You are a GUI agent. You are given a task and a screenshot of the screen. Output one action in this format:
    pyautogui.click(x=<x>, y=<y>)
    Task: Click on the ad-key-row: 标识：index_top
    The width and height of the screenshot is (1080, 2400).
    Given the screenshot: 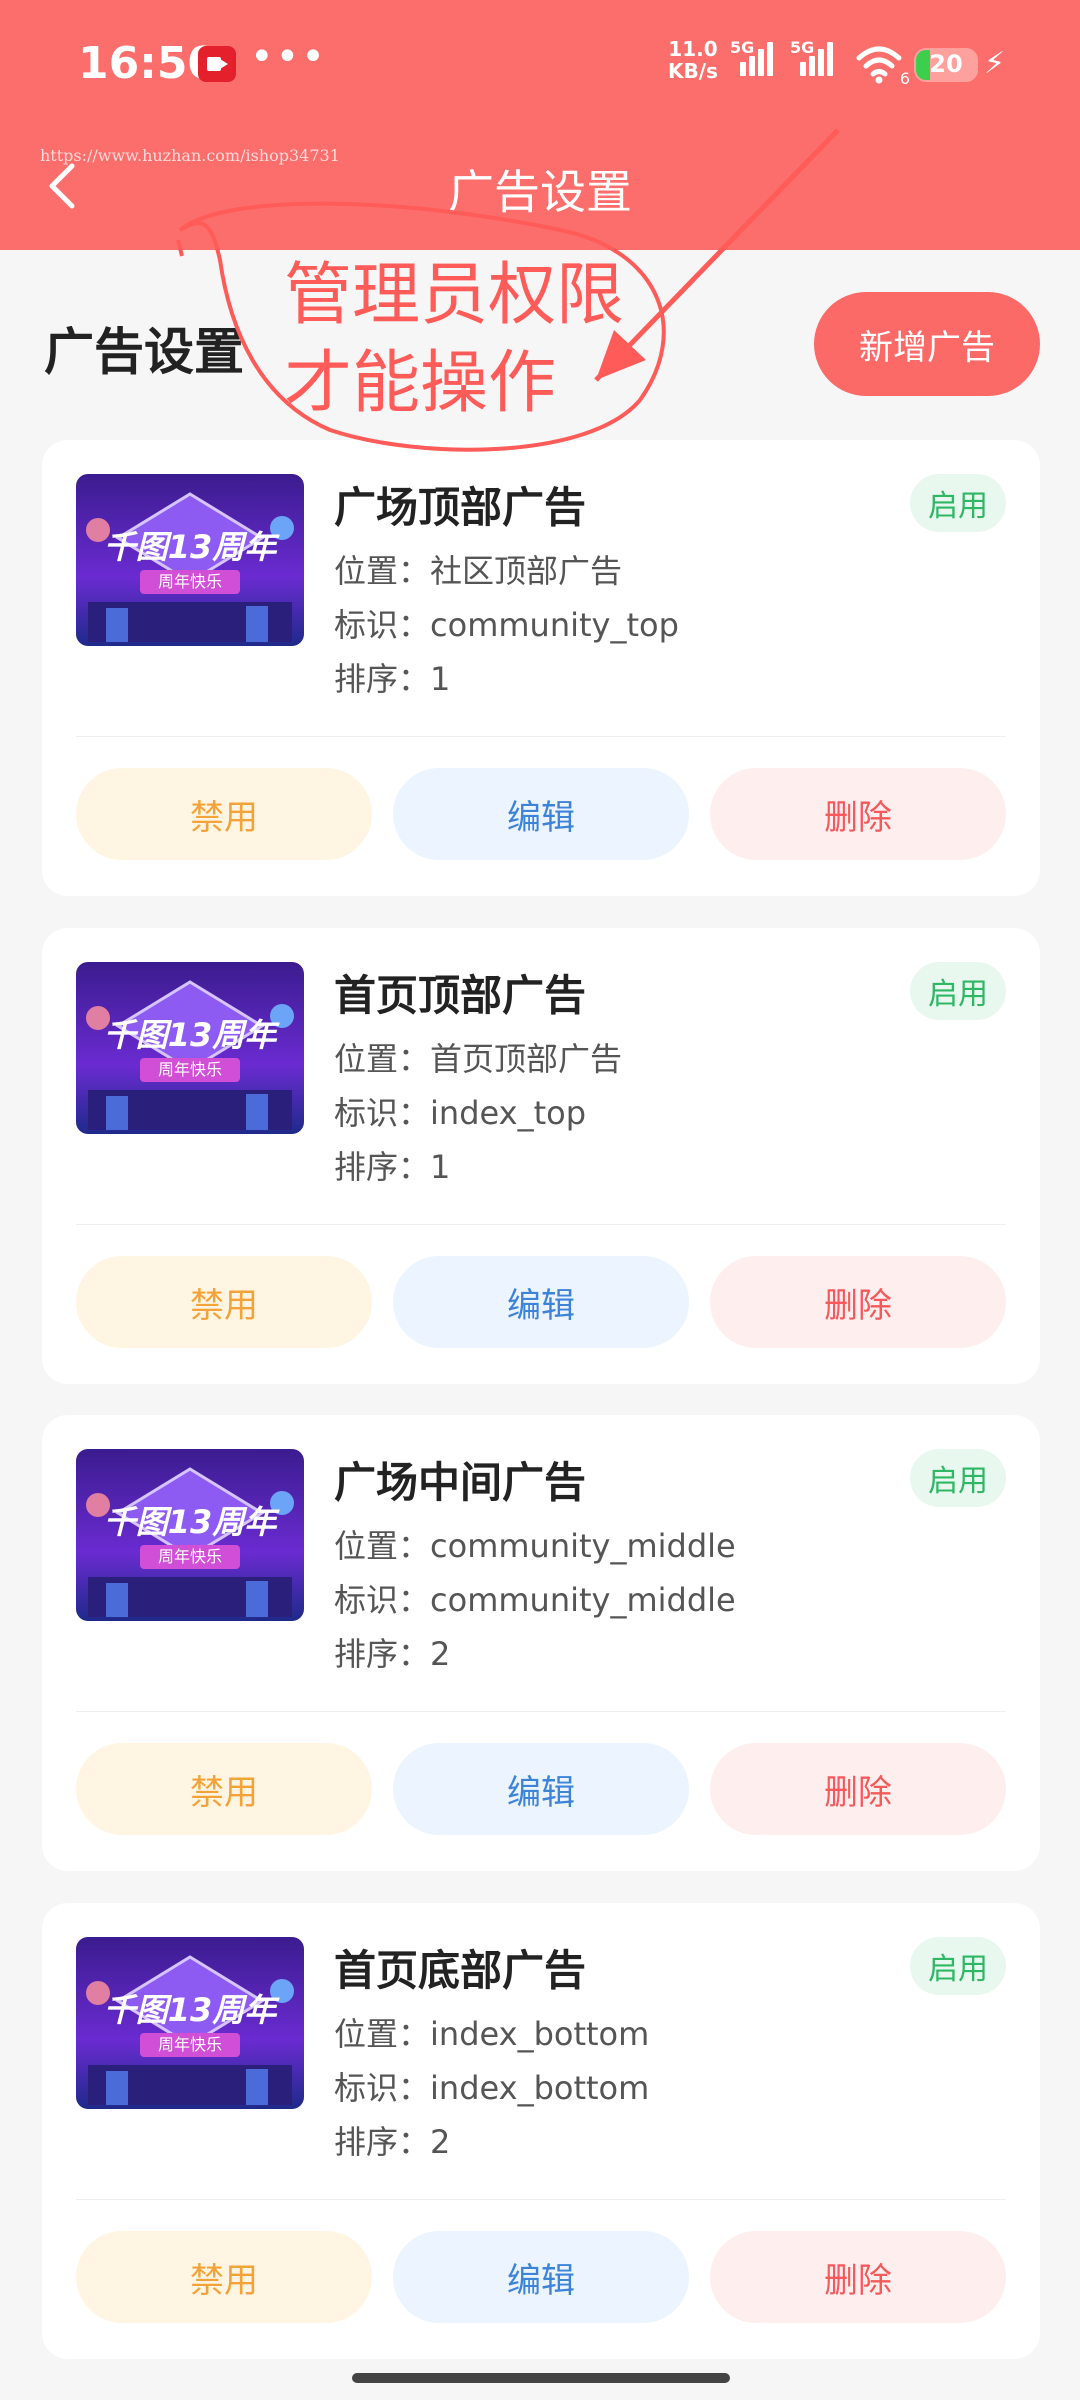 What is the action you would take?
    pyautogui.click(x=460, y=1111)
    